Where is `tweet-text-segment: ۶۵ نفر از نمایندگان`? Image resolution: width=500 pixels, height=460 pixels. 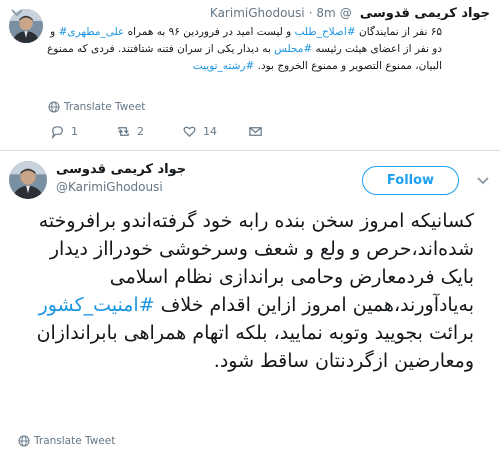 tweet-text-segment: ۶۵ نفر از نمایندگان is located at coordinates (398, 32).